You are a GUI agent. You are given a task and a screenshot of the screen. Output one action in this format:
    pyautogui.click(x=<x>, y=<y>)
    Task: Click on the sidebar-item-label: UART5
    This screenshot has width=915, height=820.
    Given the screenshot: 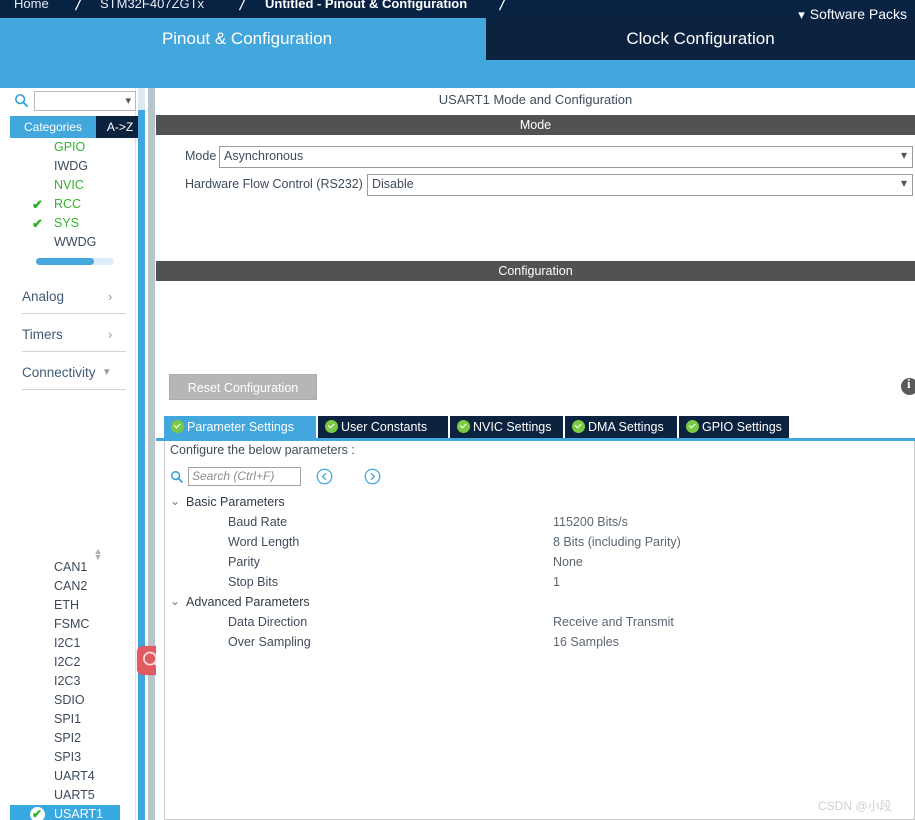 What is the action you would take?
    pyautogui.click(x=74, y=795)
    